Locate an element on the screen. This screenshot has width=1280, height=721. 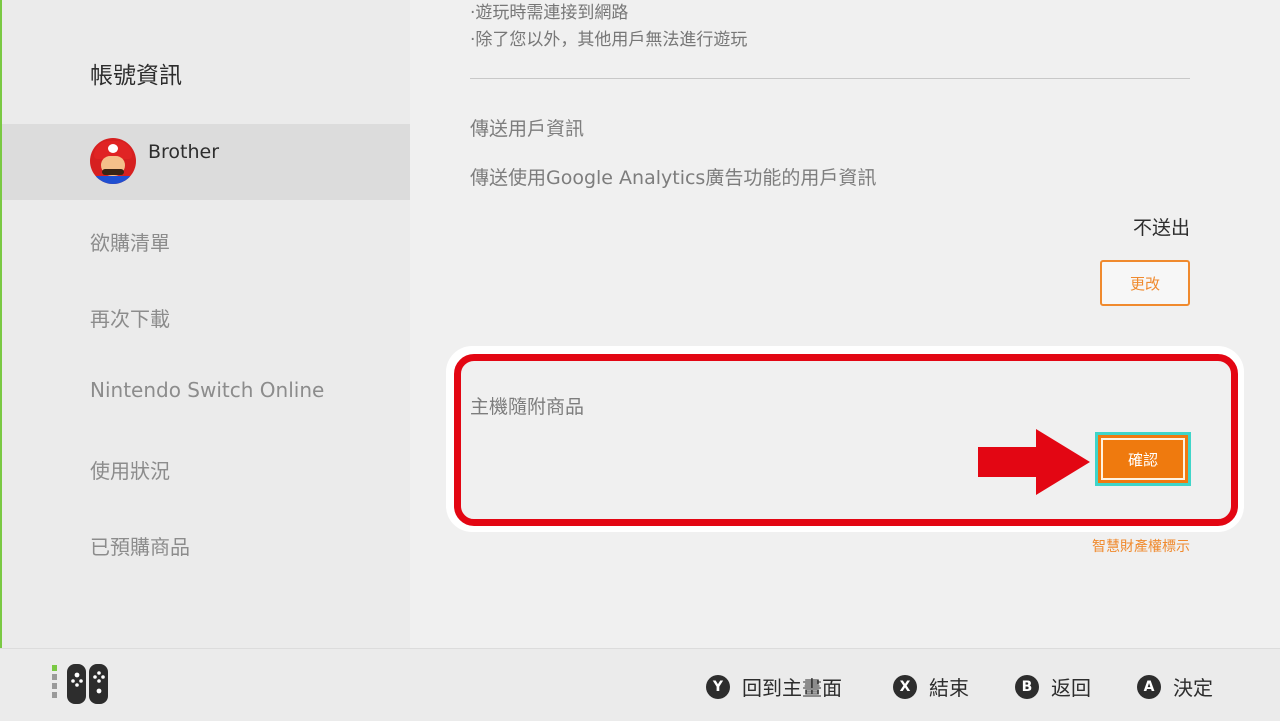
footer: Y 回到主畫面 X 結束 B 返回 A 決定 is located at coordinates (640, 684).